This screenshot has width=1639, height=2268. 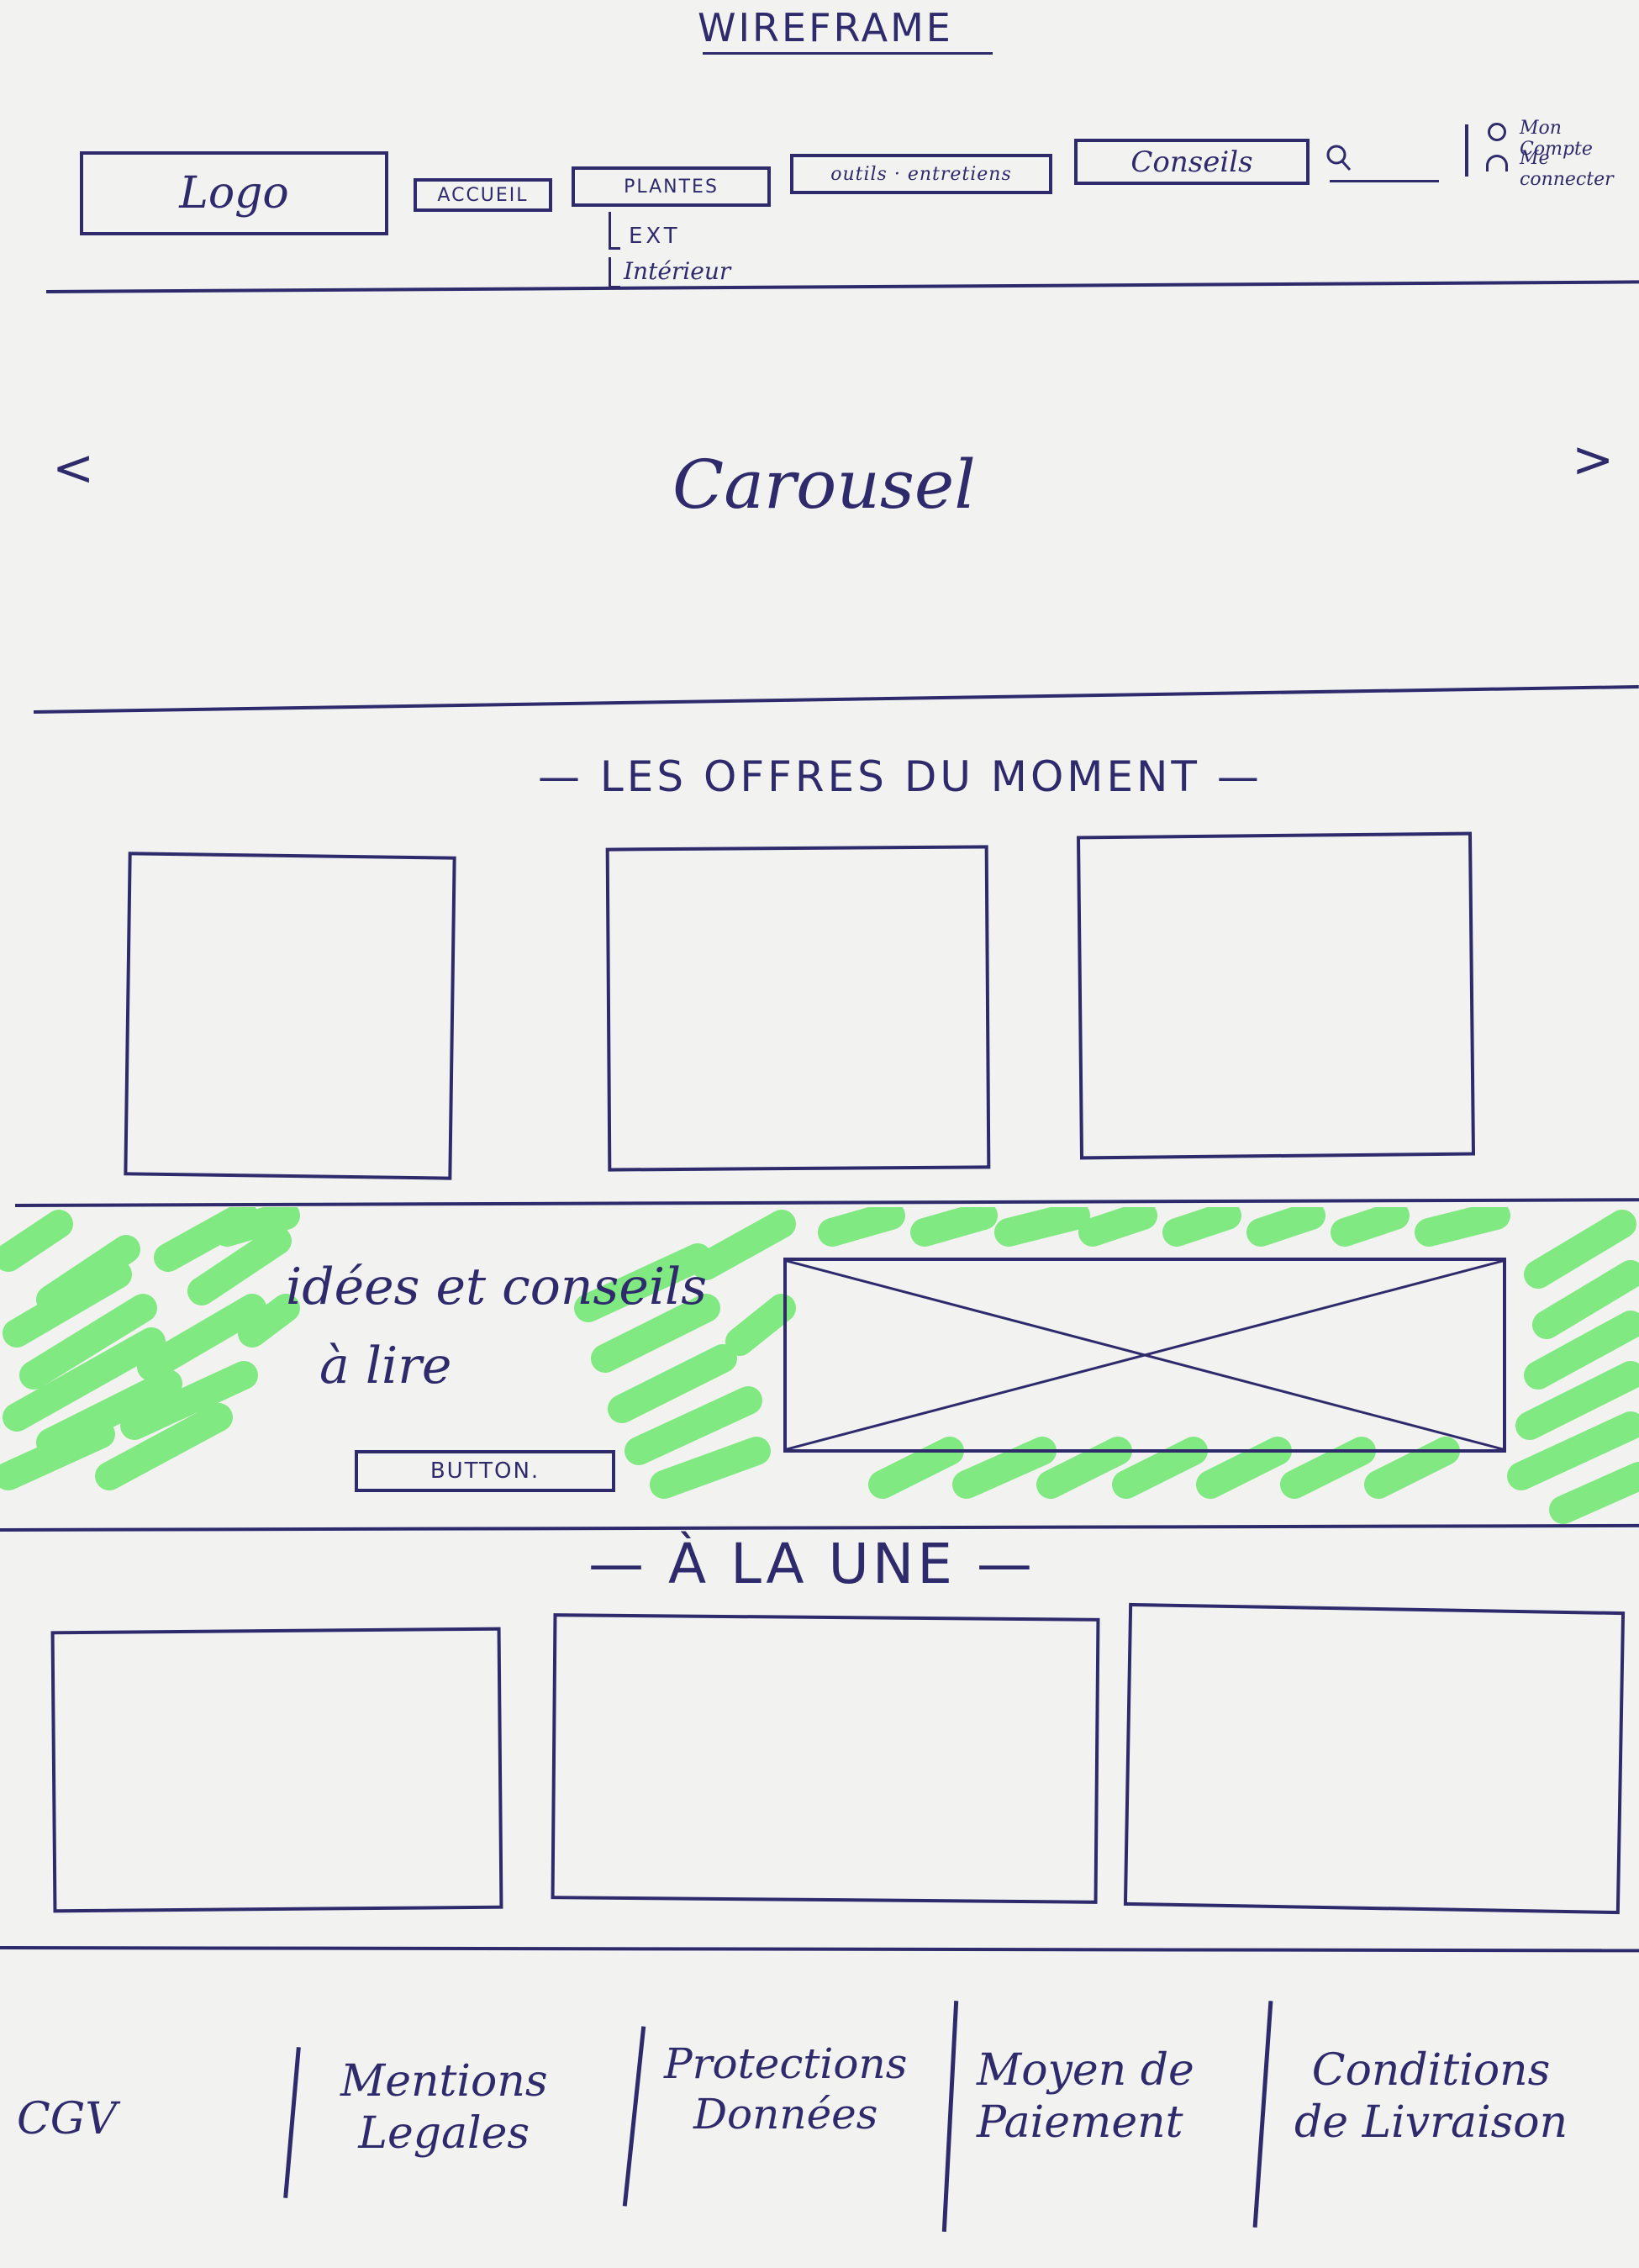 What do you see at coordinates (785, 2089) in the screenshot?
I see `footer-link-protections-donnees: Protections Données` at bounding box center [785, 2089].